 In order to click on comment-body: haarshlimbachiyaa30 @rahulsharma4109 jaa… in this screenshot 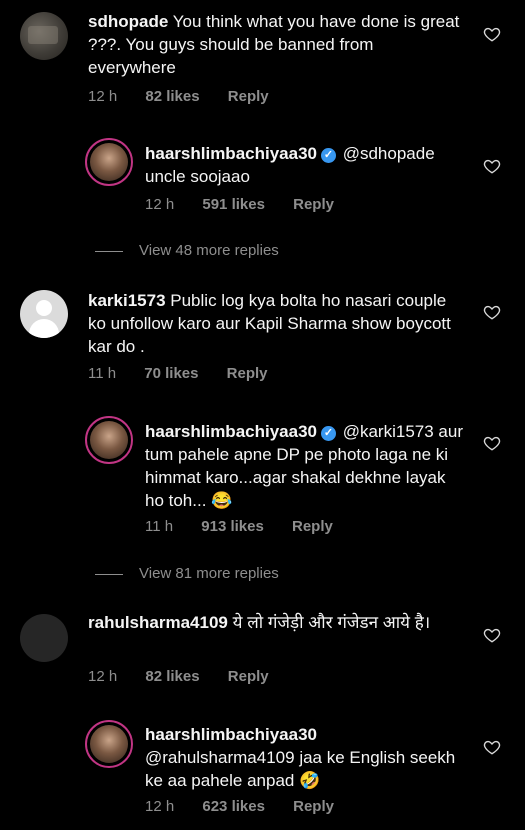, I will do `click(305, 757)`.